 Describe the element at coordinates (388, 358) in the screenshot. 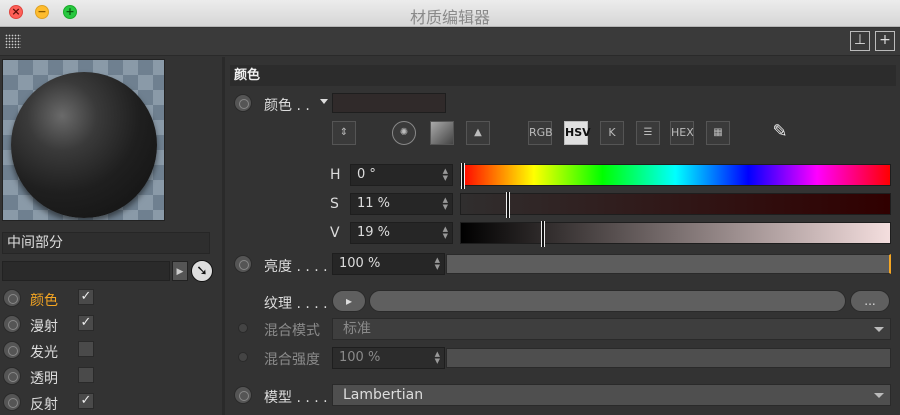

I see `blend-strength-input: 100 % ▲ ▼` at that location.